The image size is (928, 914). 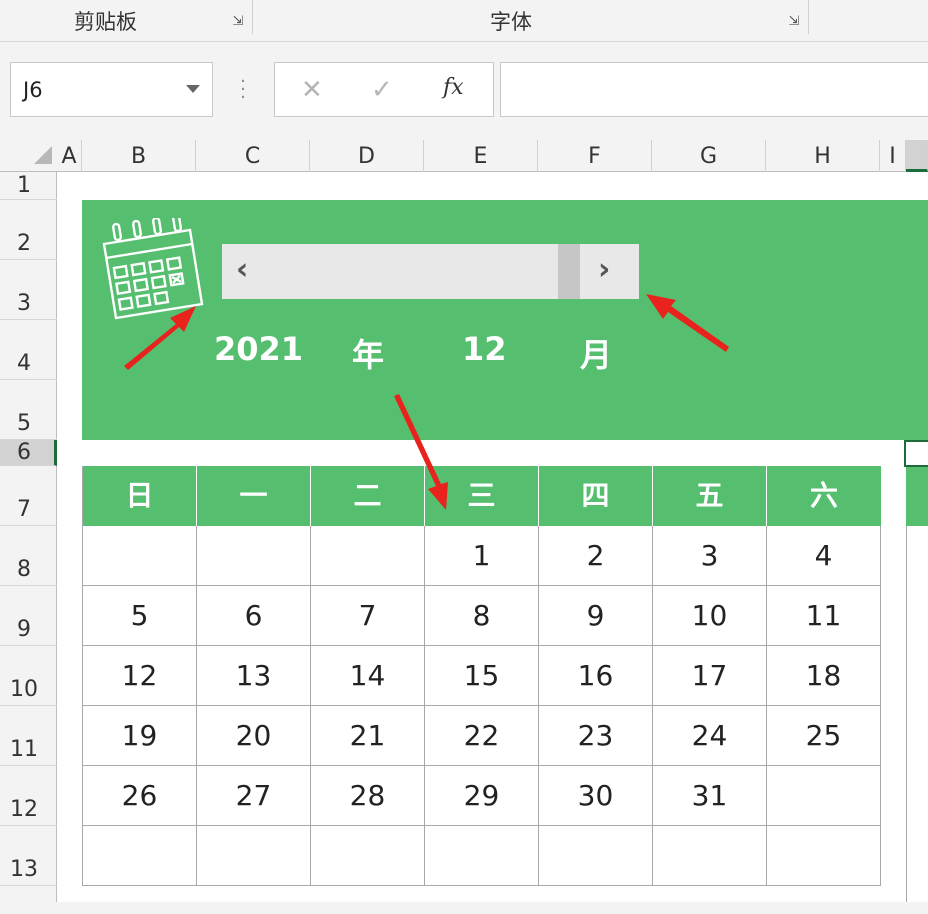 I want to click on arrow-to-weekday-header, so click(x=421, y=452).